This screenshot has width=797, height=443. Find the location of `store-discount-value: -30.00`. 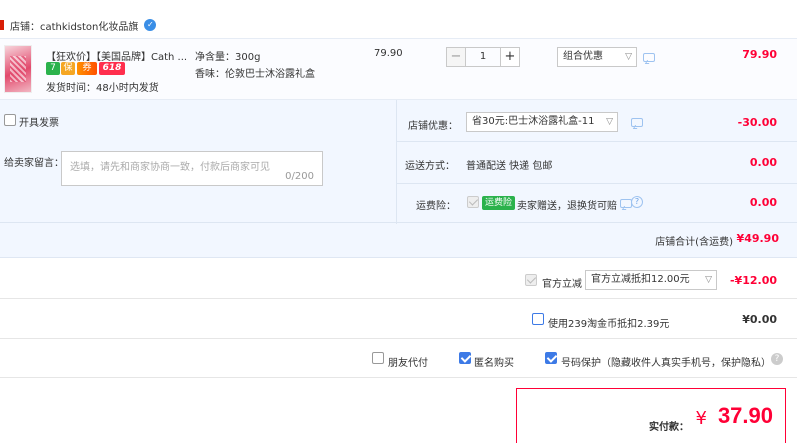

store-discount-value: -30.00 is located at coordinates (757, 122).